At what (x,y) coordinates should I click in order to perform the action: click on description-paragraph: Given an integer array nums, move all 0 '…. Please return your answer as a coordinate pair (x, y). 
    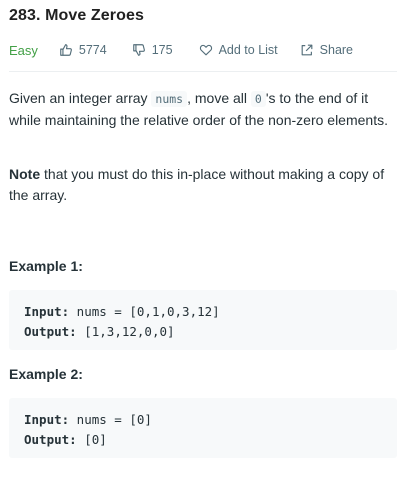
    Looking at the image, I should click on (201, 109).